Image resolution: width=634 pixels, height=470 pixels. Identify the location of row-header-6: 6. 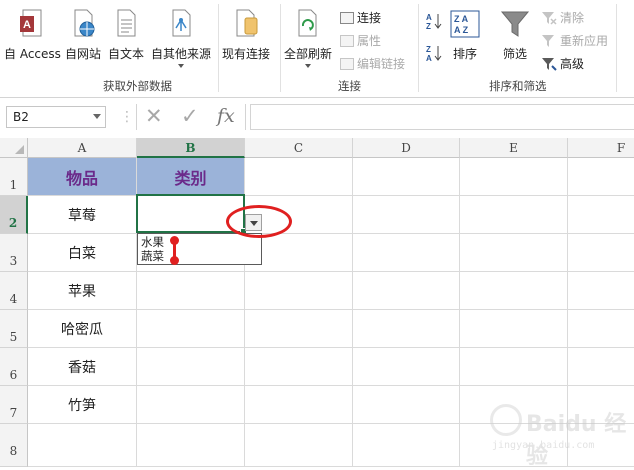
(14, 367).